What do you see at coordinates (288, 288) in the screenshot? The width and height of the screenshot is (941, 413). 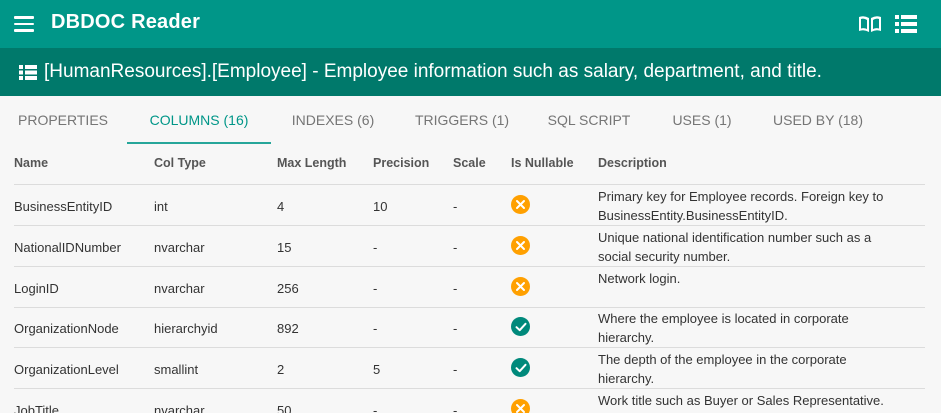 I see `column-max-length: 256` at bounding box center [288, 288].